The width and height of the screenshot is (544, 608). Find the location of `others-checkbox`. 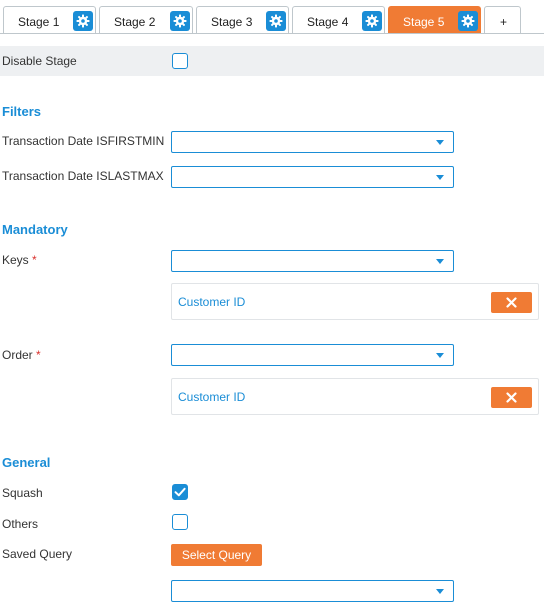

others-checkbox is located at coordinates (180, 522).